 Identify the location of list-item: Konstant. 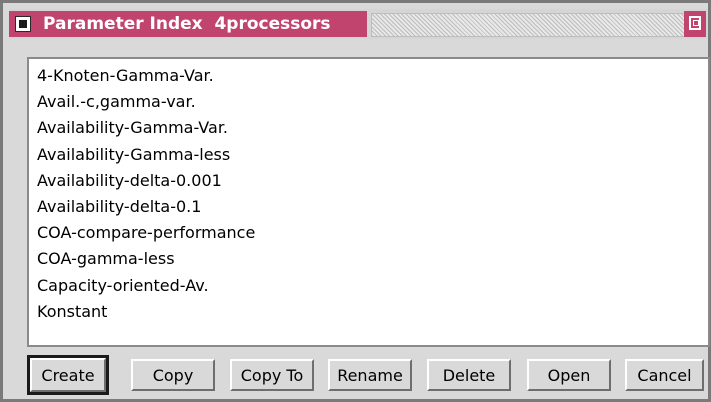
(372, 312).